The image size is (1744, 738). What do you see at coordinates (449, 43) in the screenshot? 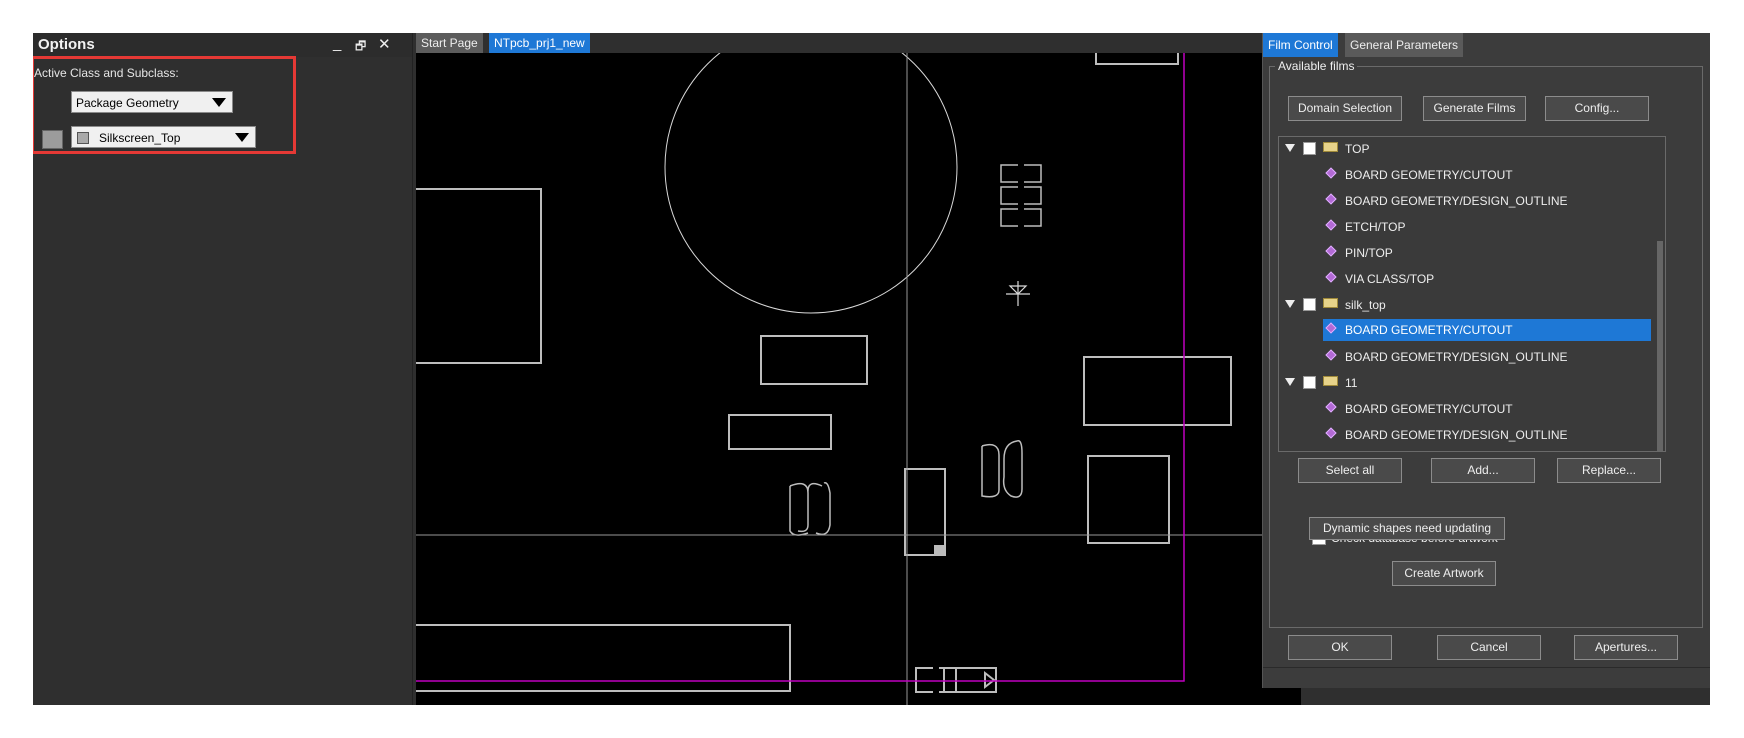
I see `tab-start-page: Start Page` at bounding box center [449, 43].